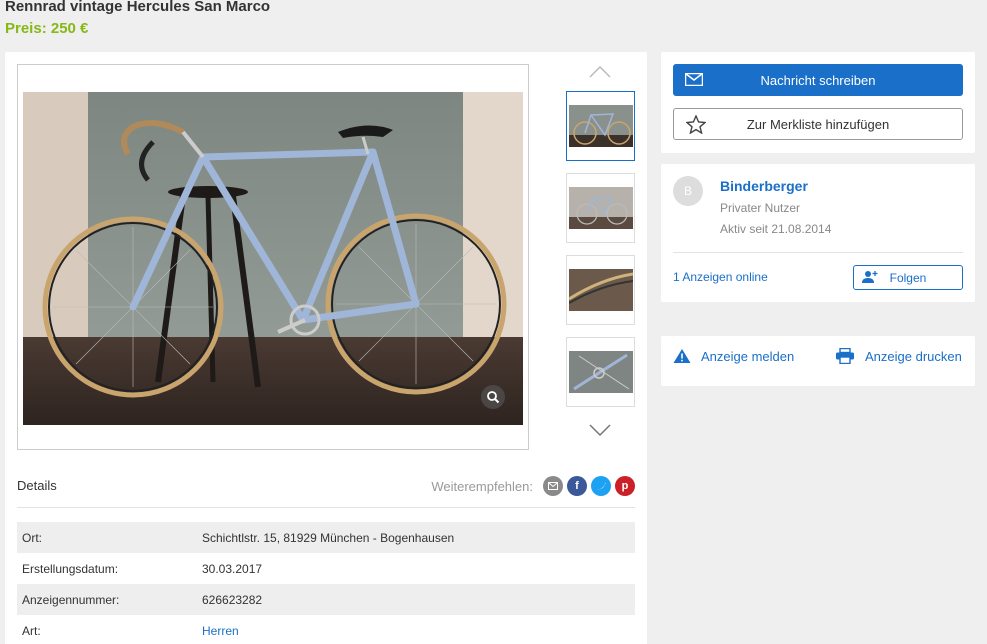 Image resolution: width=987 pixels, height=644 pixels. What do you see at coordinates (326, 599) in the screenshot?
I see `details-row-ad-number: Anzeigennummer: 626623282` at bounding box center [326, 599].